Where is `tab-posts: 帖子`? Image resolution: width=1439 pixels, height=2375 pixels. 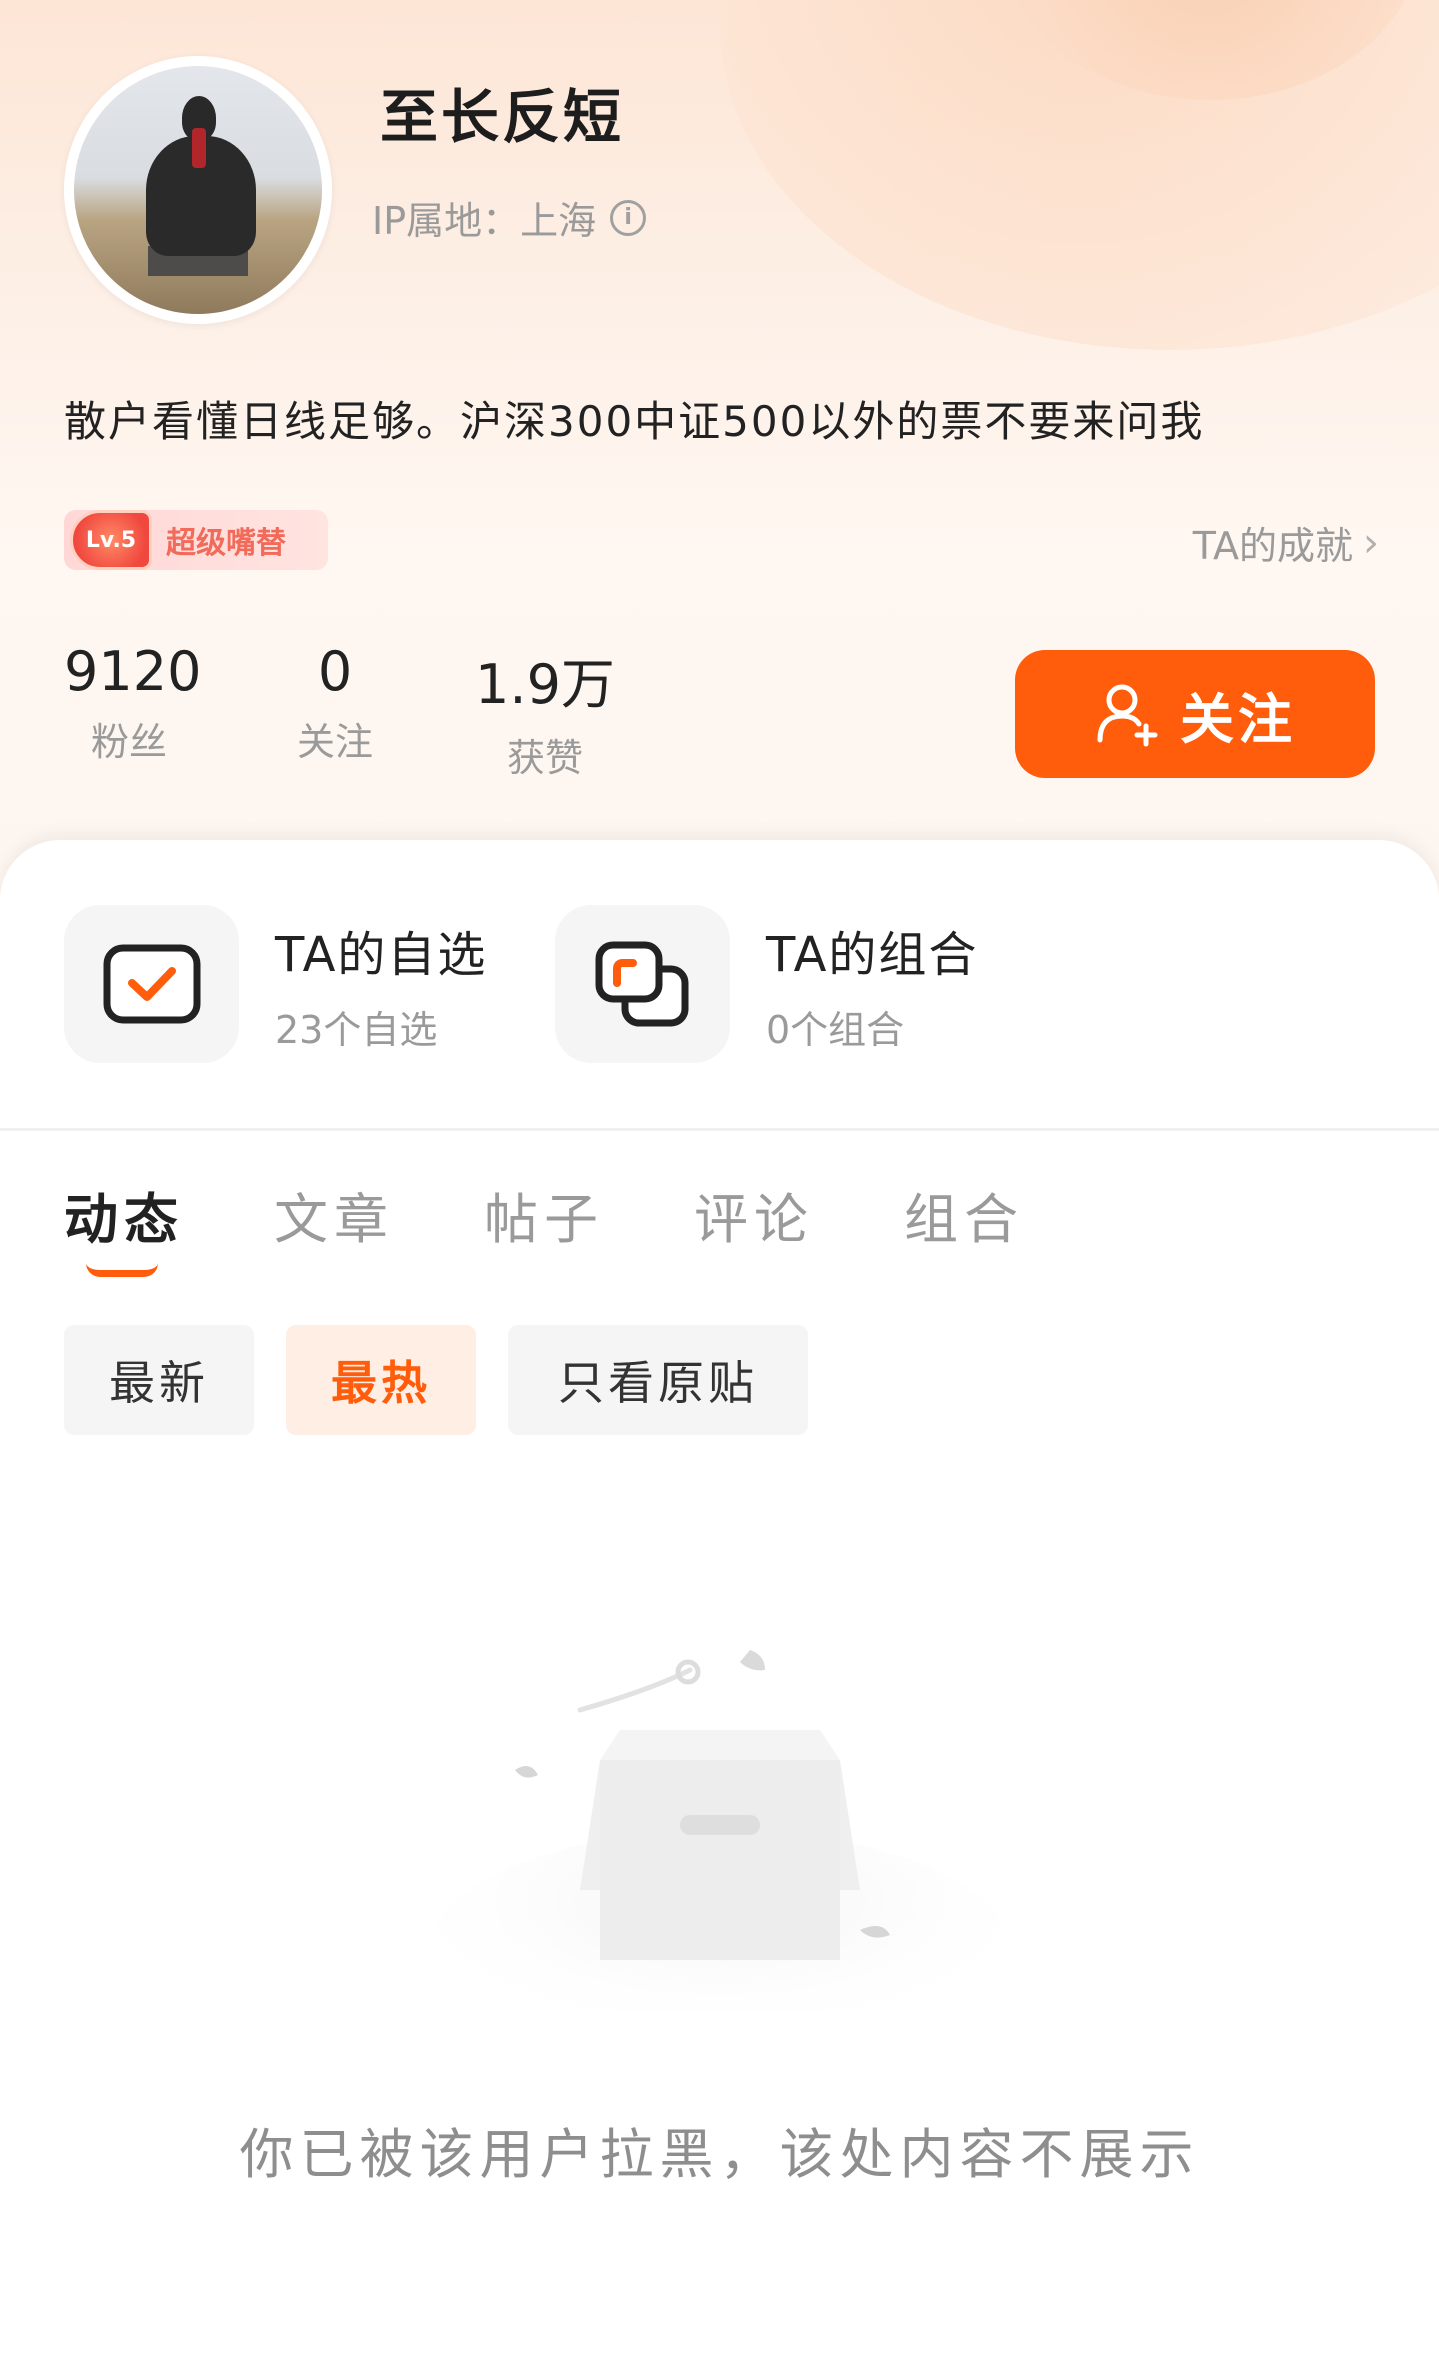
tab-posts: 帖子 is located at coordinates (544, 1214).